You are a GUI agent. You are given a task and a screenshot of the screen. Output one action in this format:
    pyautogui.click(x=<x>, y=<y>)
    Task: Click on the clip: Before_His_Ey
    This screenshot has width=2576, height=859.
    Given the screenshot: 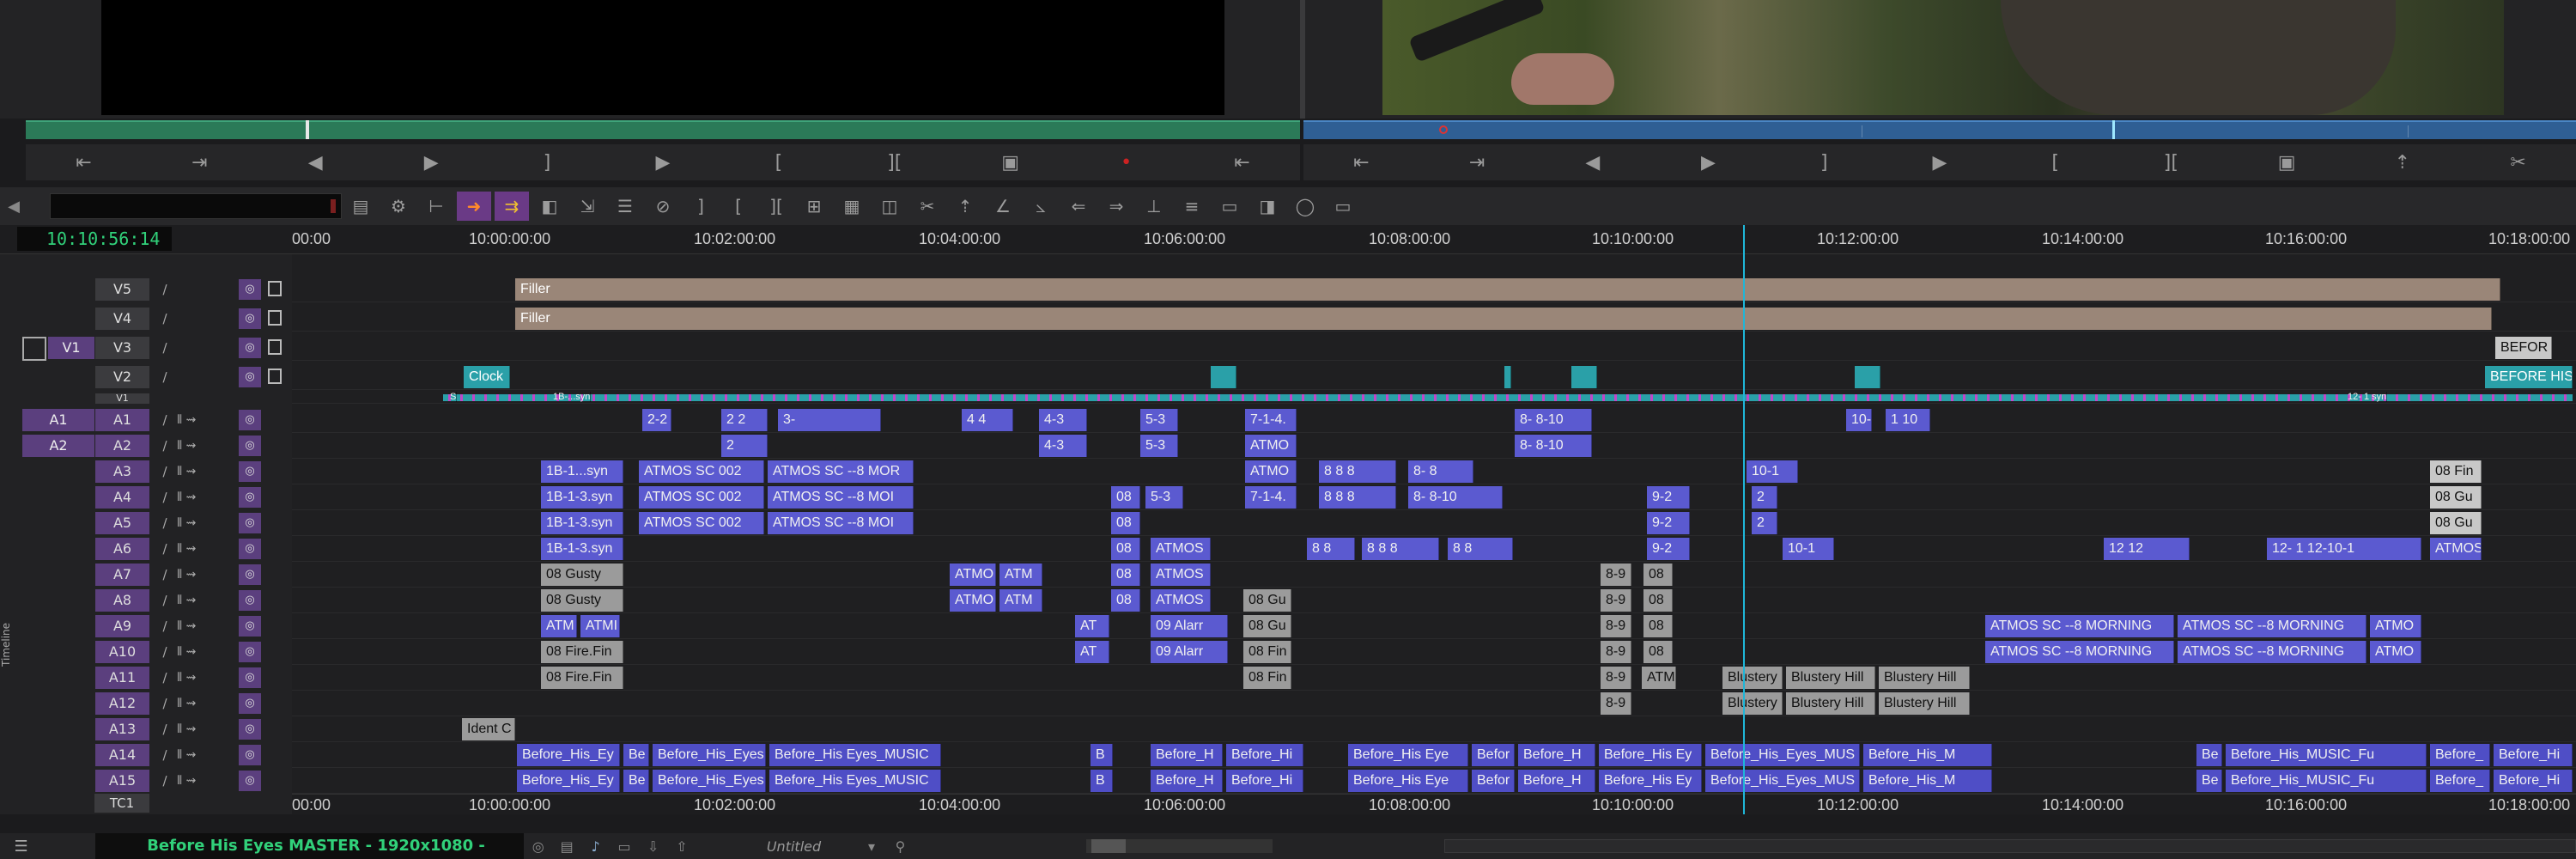 What is the action you would take?
    pyautogui.click(x=568, y=755)
    